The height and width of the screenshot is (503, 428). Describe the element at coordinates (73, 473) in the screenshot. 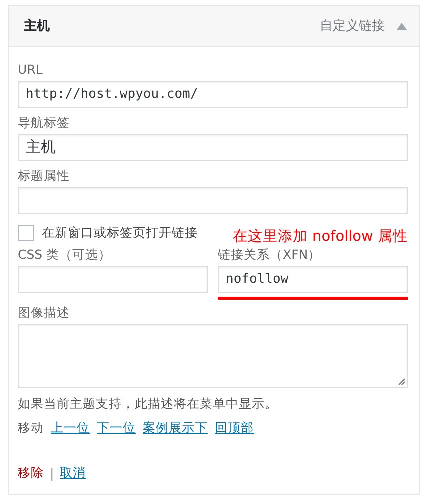

I see `cancel-link: 取消` at that location.